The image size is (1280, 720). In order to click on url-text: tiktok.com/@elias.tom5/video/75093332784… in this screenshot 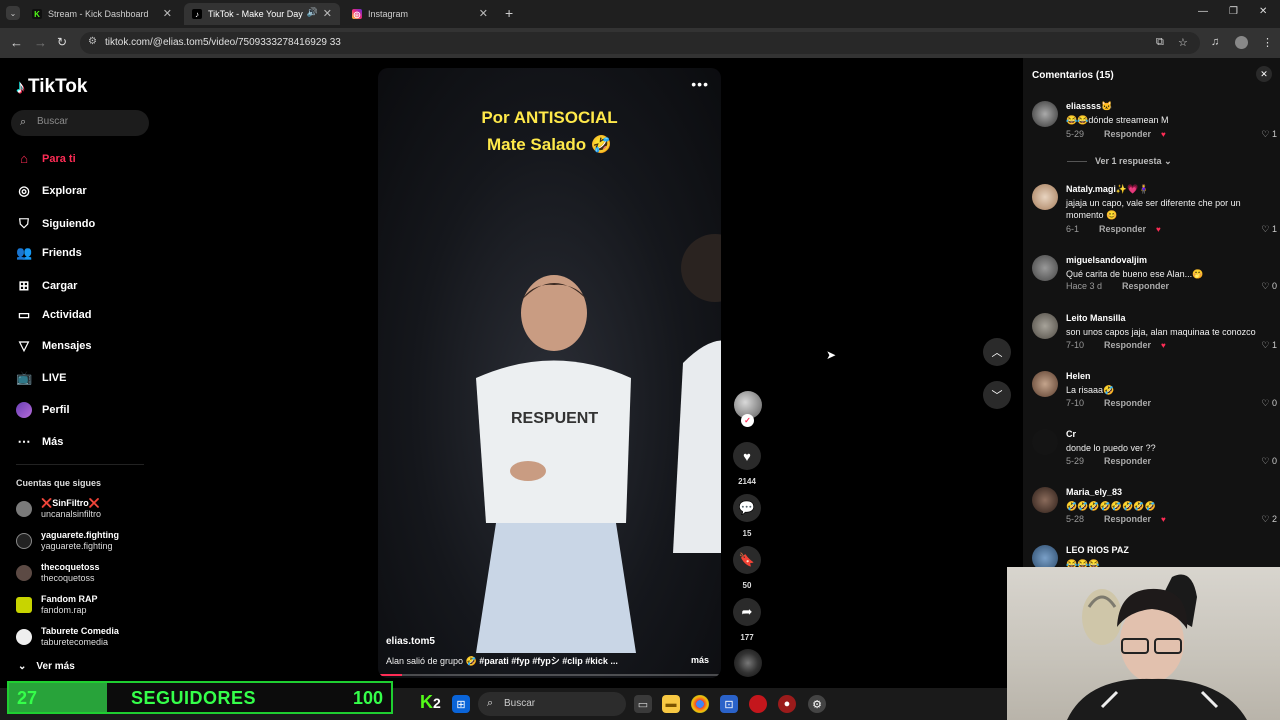, I will do `click(223, 42)`.